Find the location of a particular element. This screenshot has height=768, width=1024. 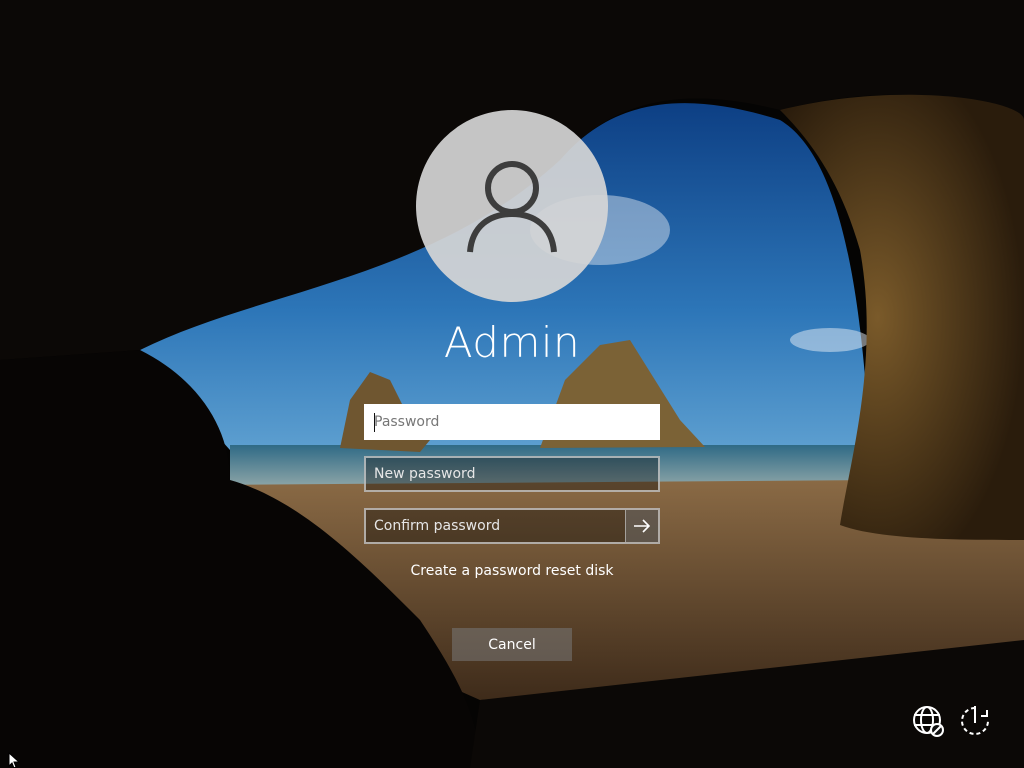

power-icon is located at coordinates (975, 721).